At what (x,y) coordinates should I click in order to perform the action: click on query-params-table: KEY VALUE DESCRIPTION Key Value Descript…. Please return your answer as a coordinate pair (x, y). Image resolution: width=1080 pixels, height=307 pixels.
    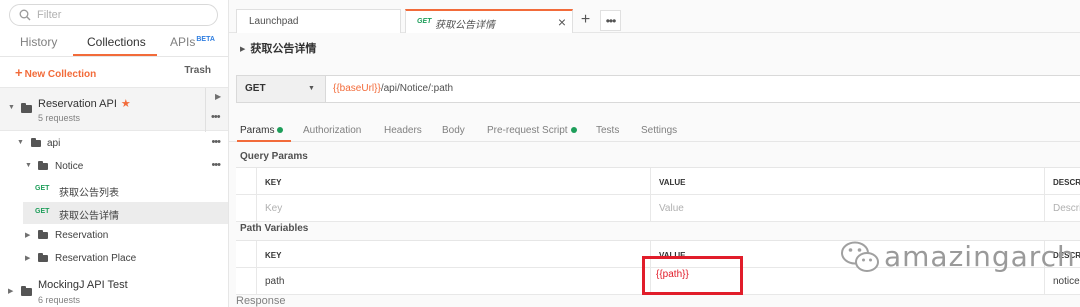
    Looking at the image, I should click on (658, 194).